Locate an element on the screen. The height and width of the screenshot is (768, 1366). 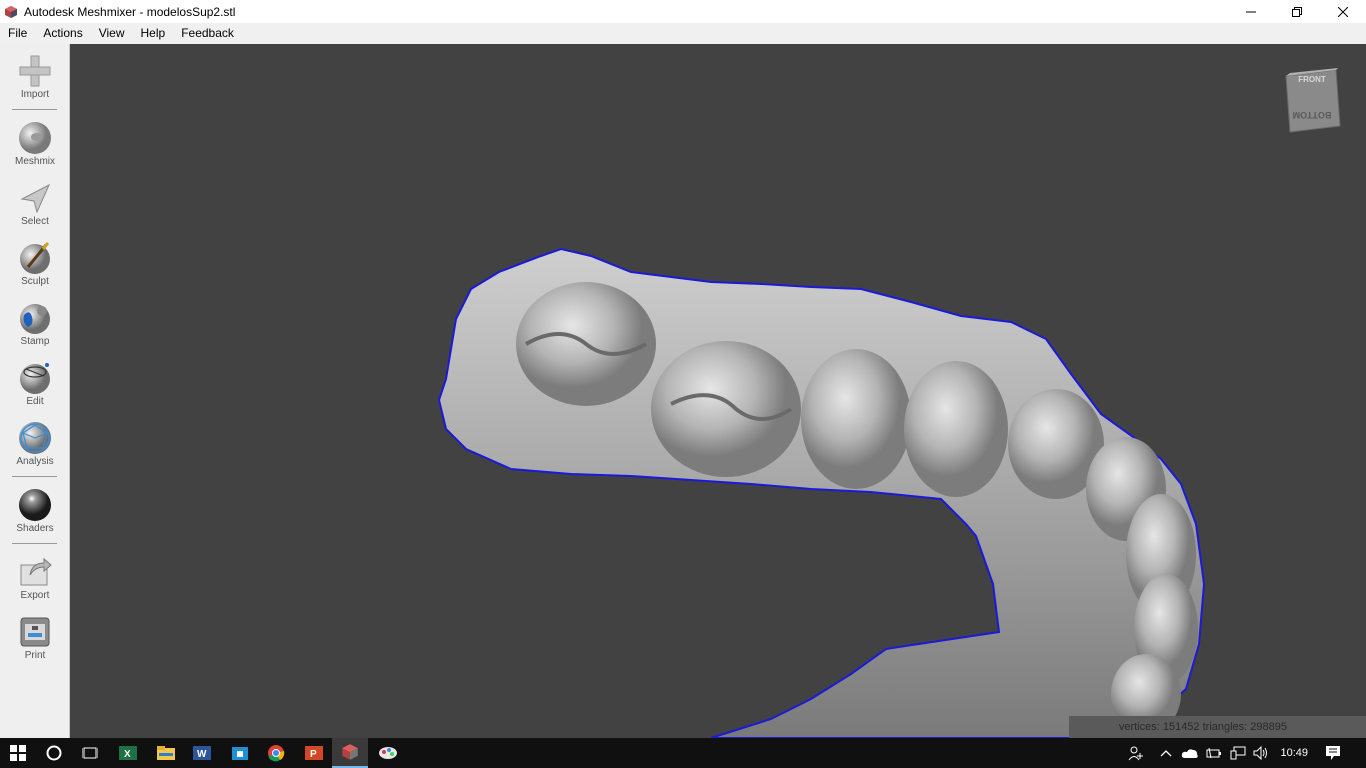
ethernet-icon is located at coordinates (1238, 753).